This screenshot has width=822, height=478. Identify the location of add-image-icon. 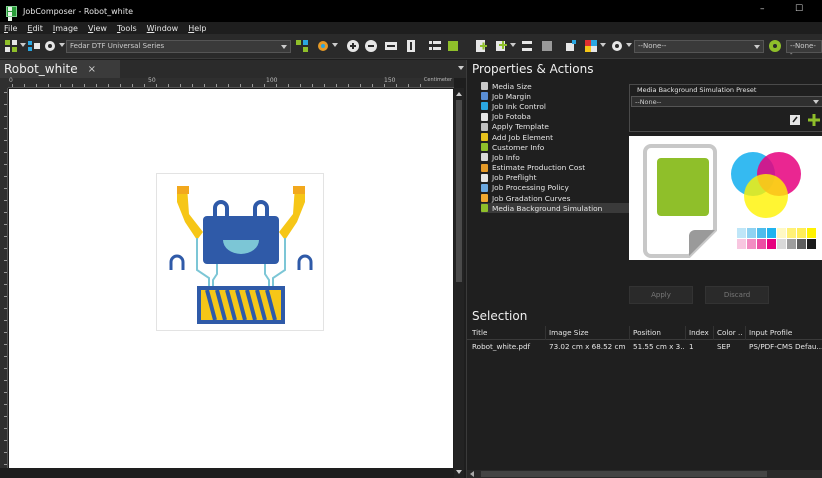
(481, 46).